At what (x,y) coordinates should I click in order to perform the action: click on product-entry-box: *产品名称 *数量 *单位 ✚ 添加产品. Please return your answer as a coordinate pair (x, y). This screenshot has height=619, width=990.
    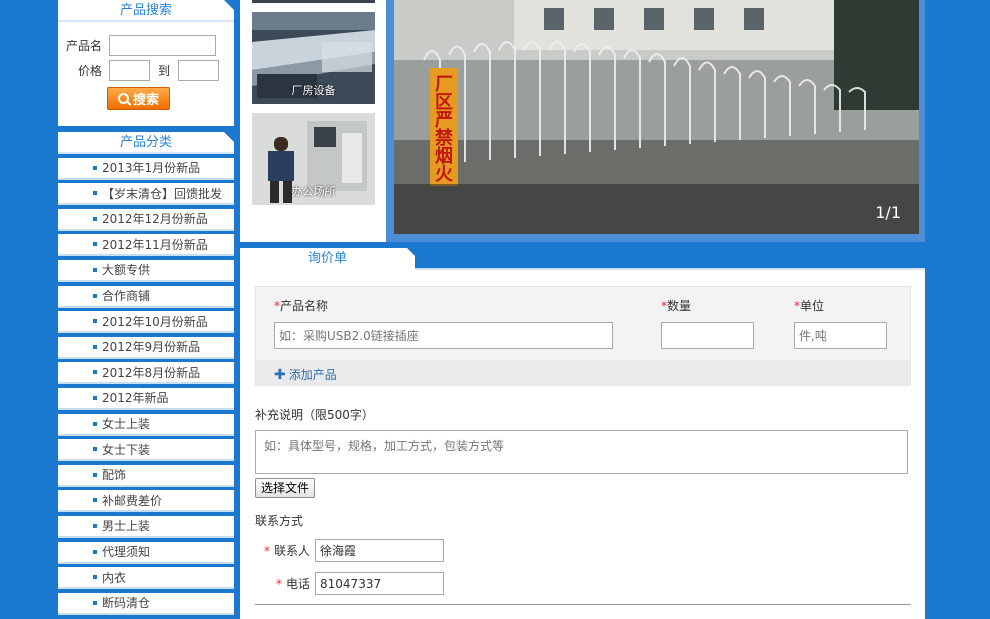
    Looking at the image, I should click on (583, 336).